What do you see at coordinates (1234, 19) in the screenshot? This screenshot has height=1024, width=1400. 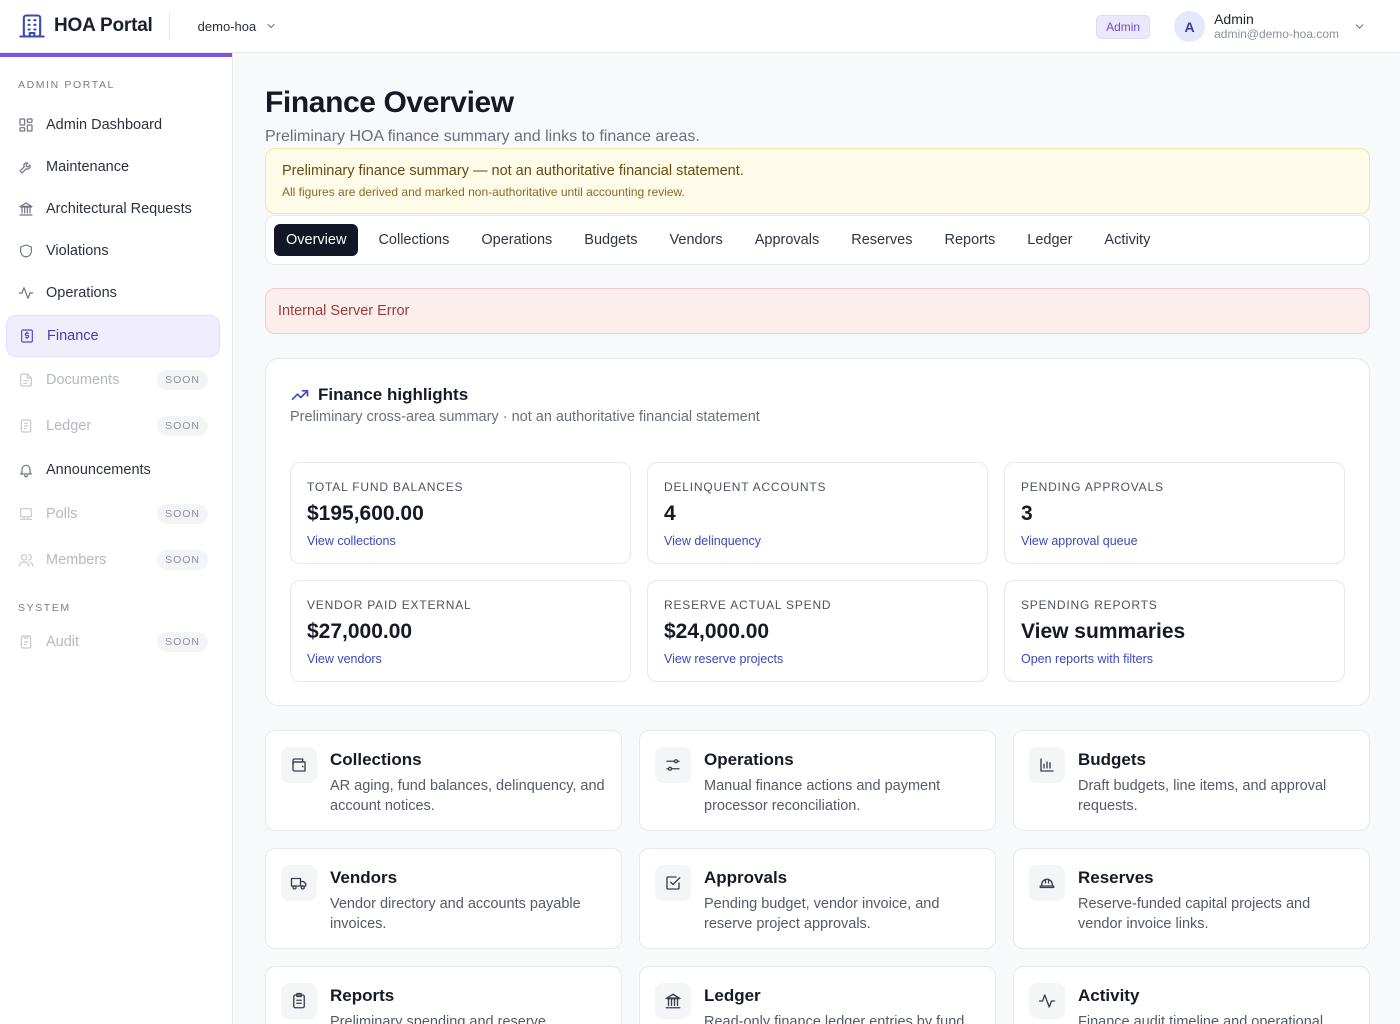 I see `user-name: Admin` at bounding box center [1234, 19].